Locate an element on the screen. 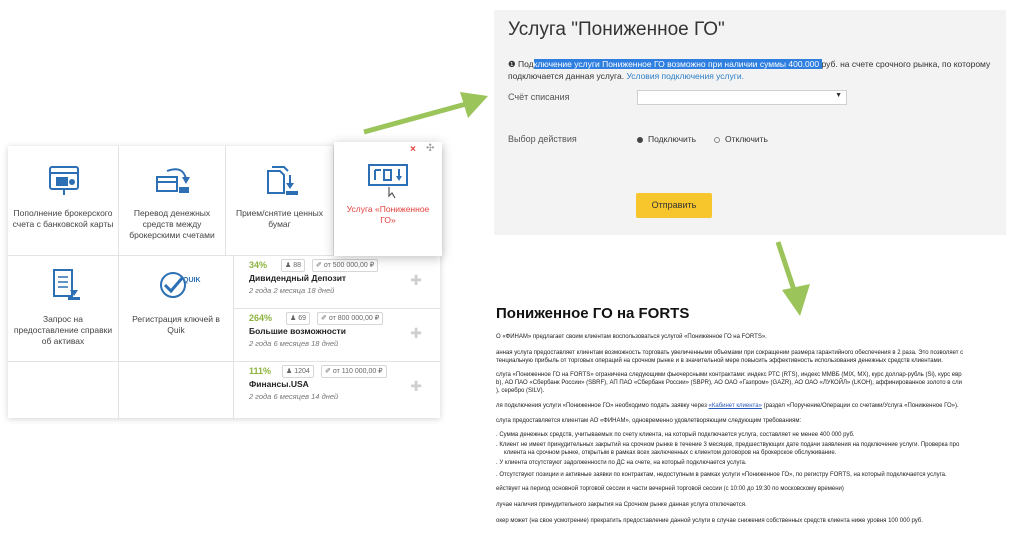 This screenshot has width=1024, height=544. radio-connect: Подключить is located at coordinates (666, 139).